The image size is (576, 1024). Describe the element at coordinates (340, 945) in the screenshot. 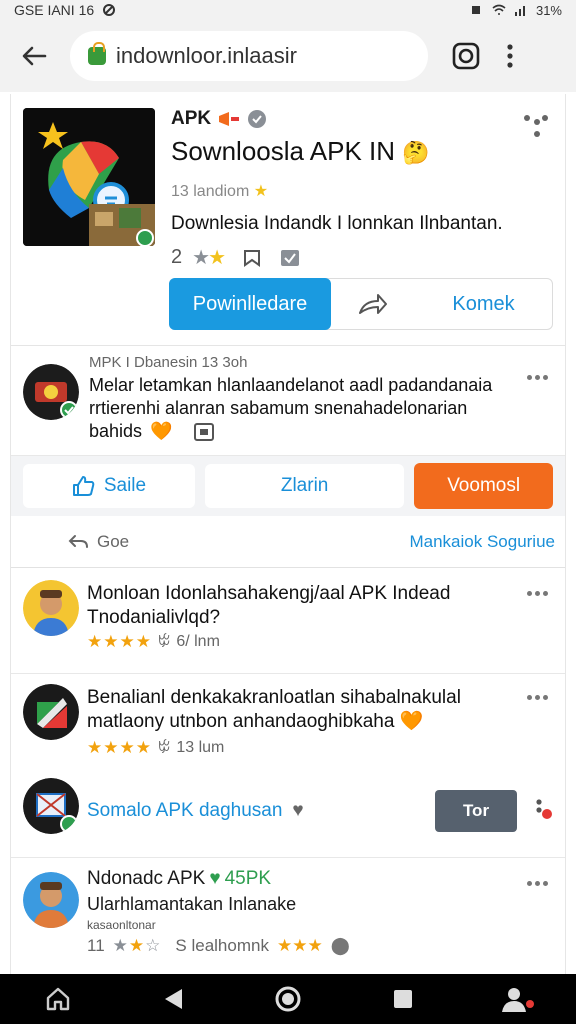

I see `location-pin-icon: ⬤` at that location.